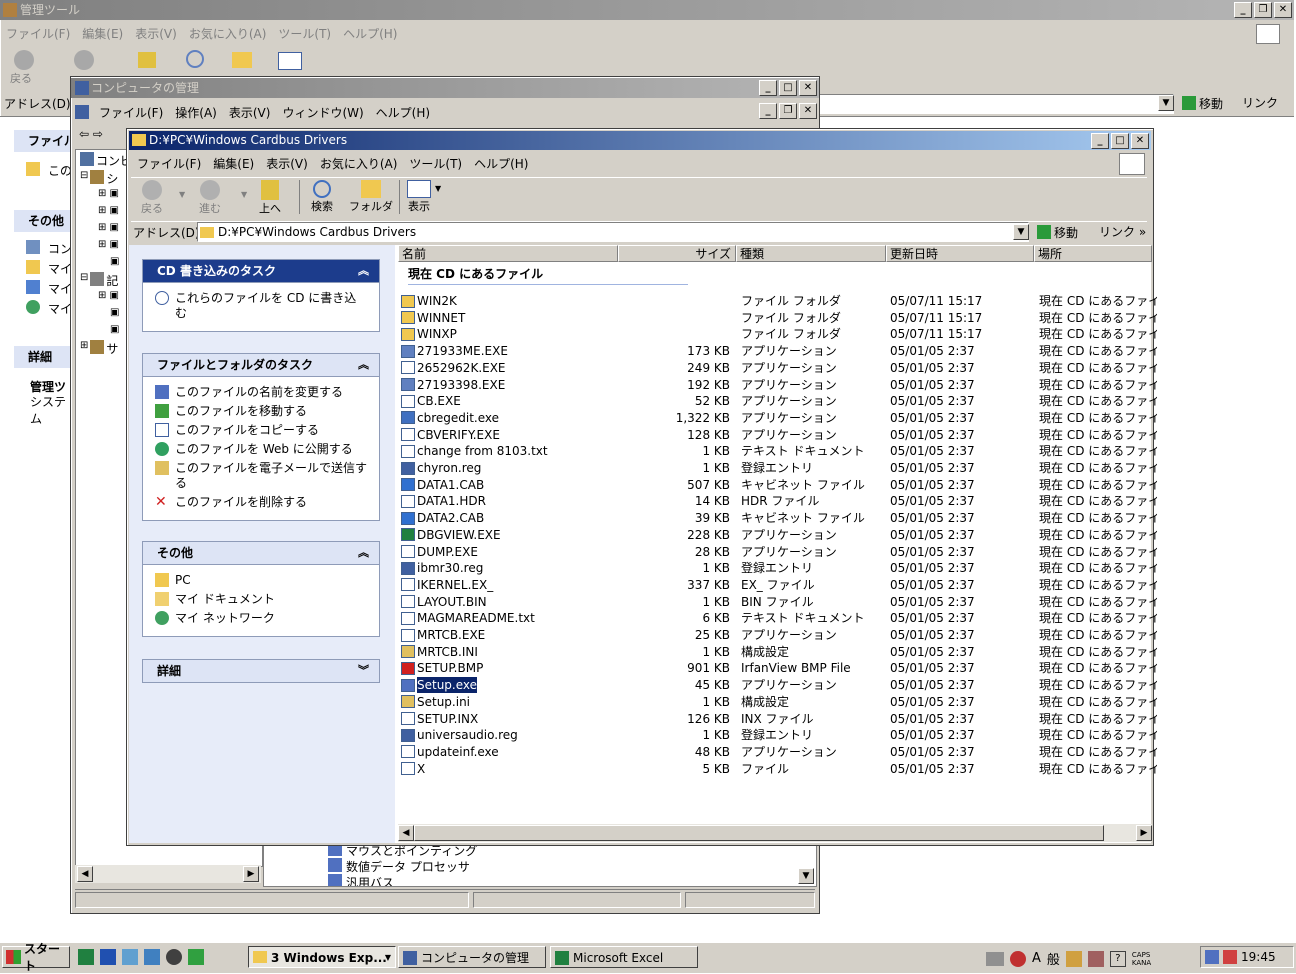 Image resolution: width=1296 pixels, height=974 pixels. I want to click on file-name-cell: WINXP, so click(429, 334).